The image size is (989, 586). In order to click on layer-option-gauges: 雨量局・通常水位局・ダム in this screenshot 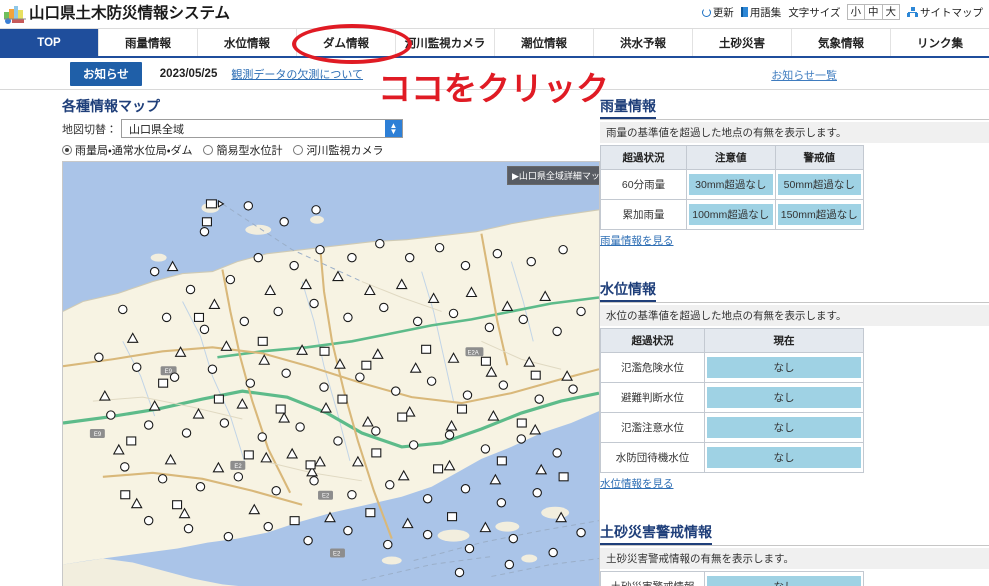, I will do `click(127, 150)`.